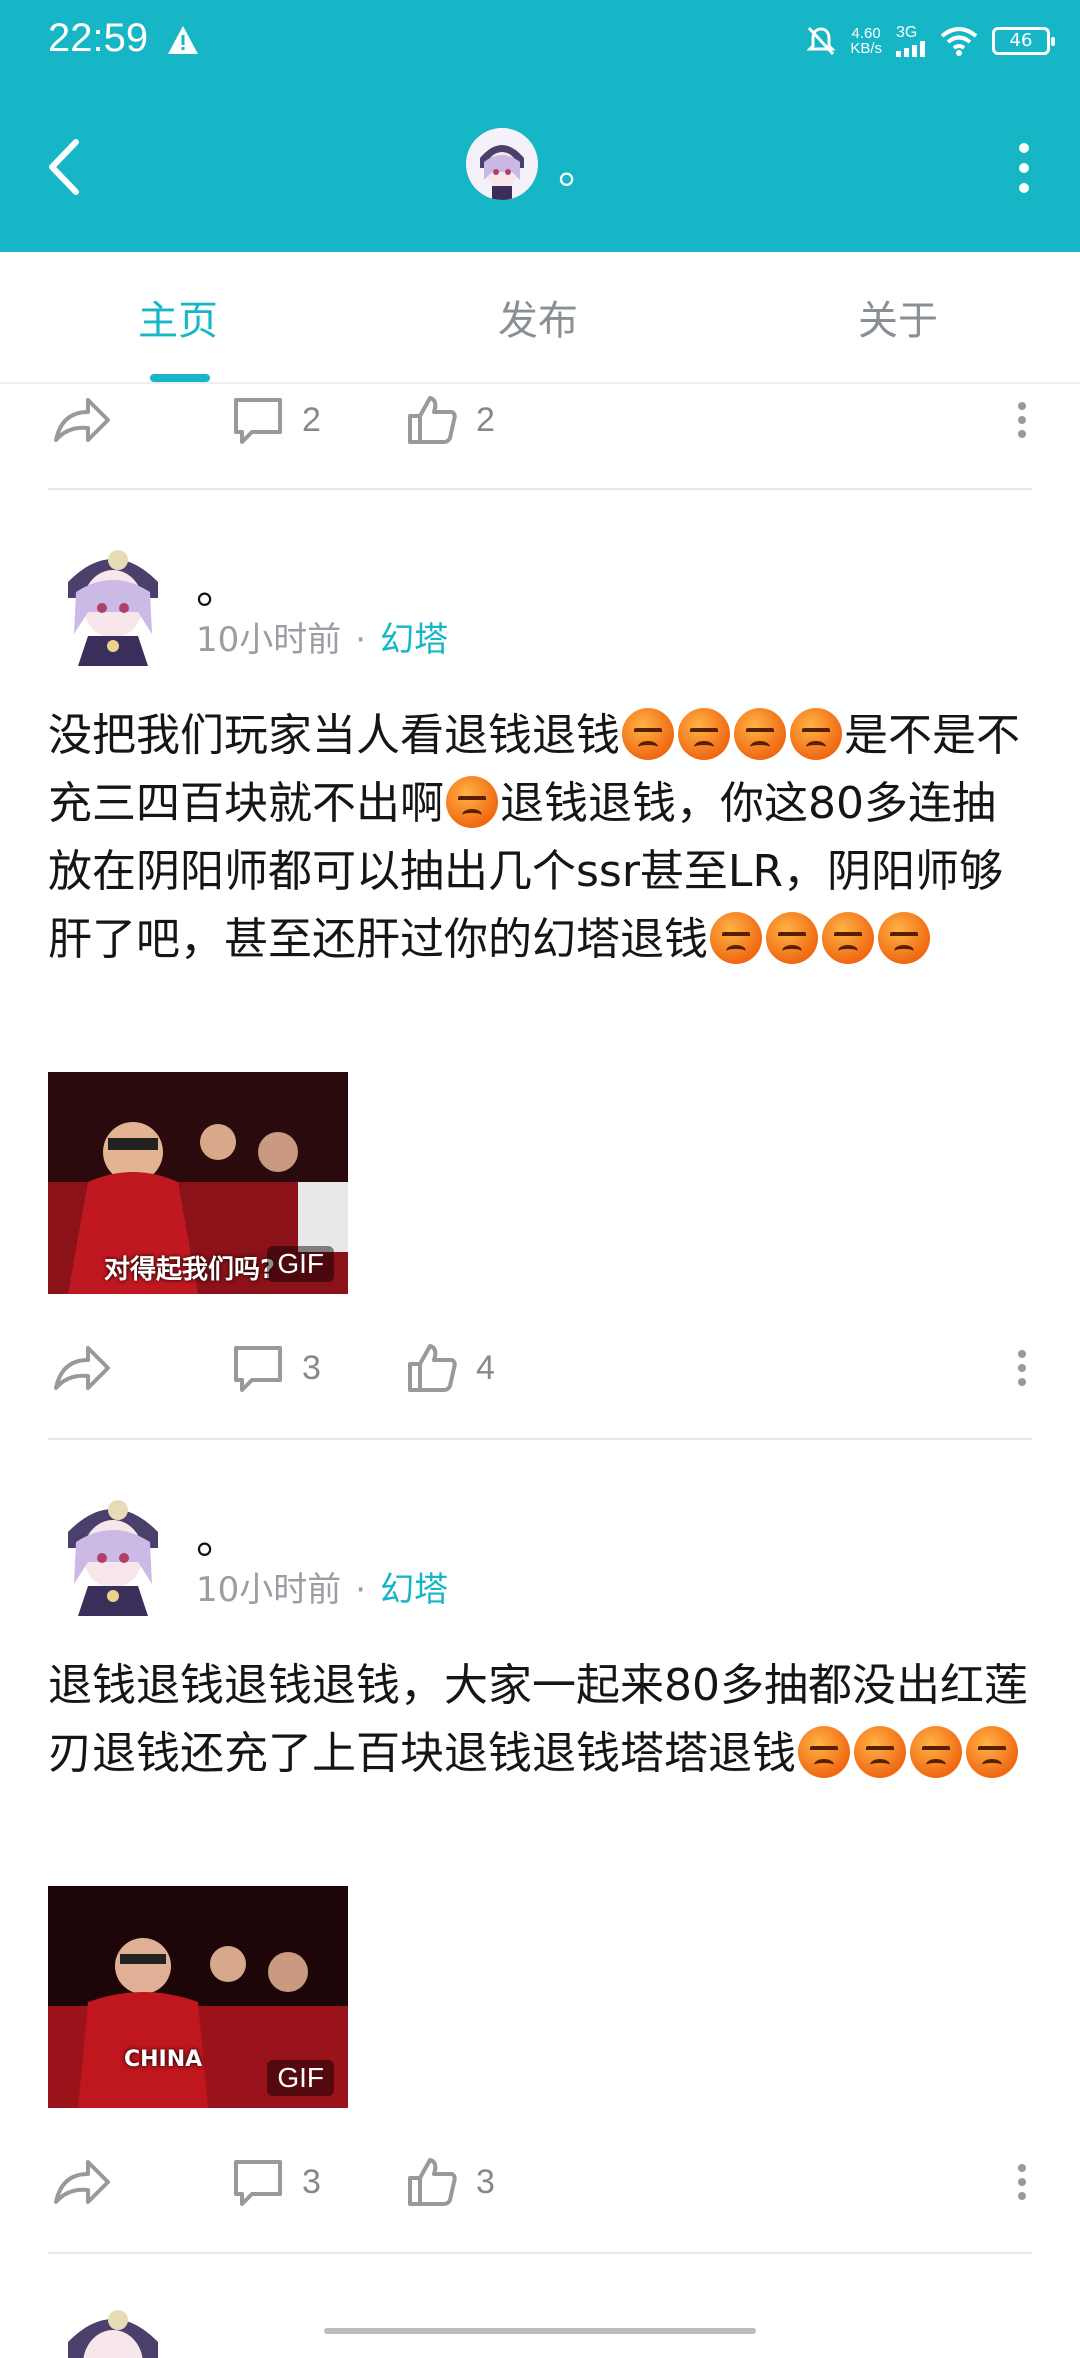 The height and width of the screenshot is (2358, 1080). What do you see at coordinates (163, 2059) in the screenshot?
I see `gif-caption: CHINA` at bounding box center [163, 2059].